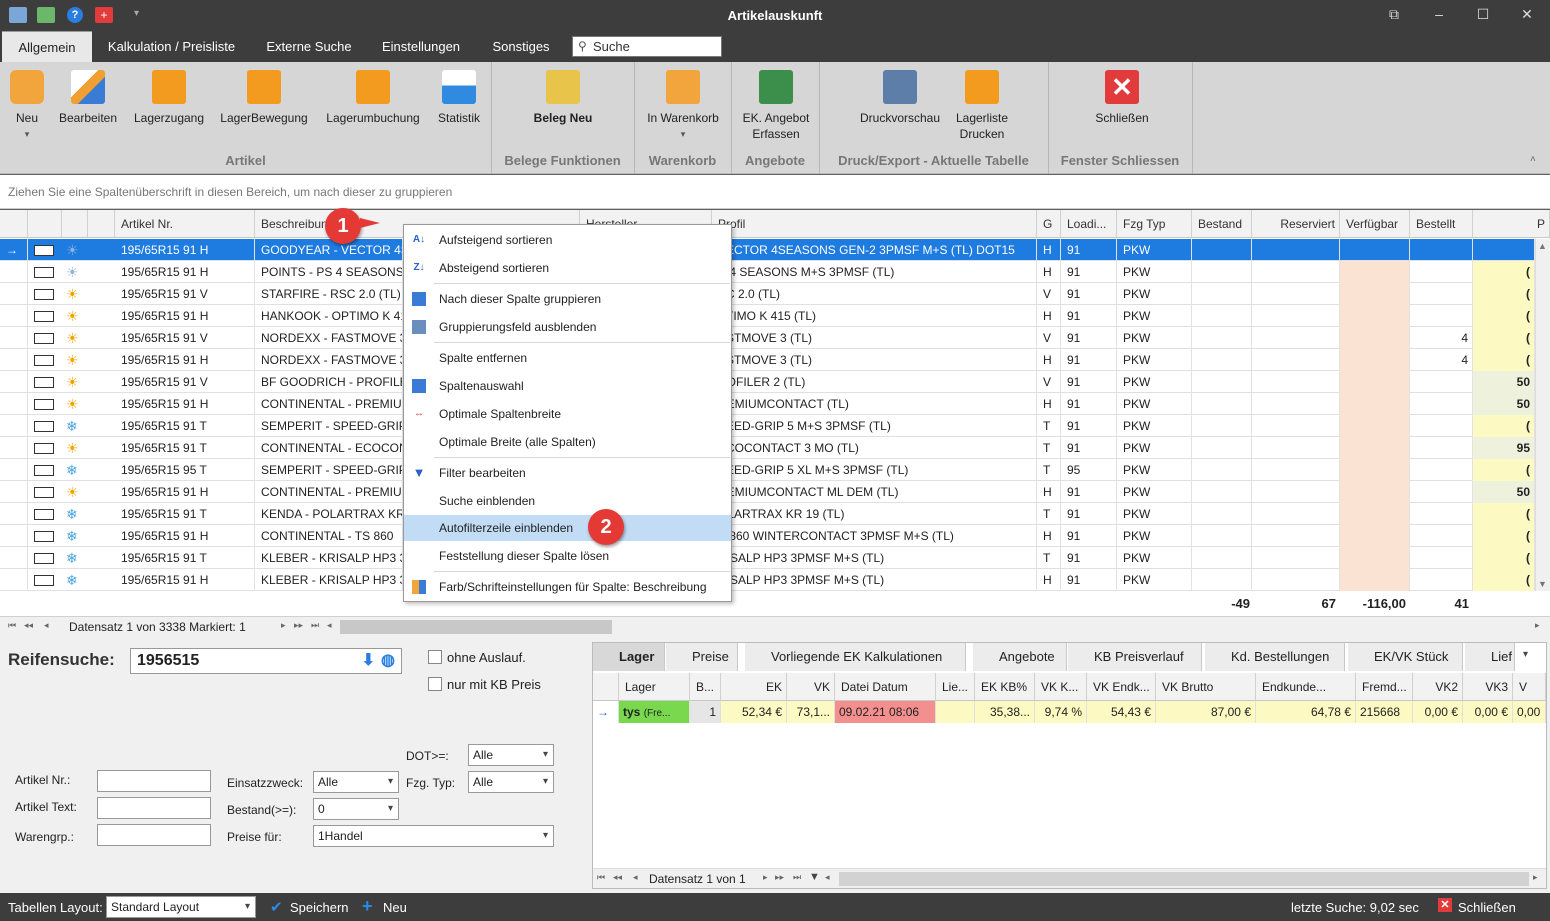  What do you see at coordinates (885, 687) in the screenshot?
I see `lager-header-datum: Datei Datum` at bounding box center [885, 687].